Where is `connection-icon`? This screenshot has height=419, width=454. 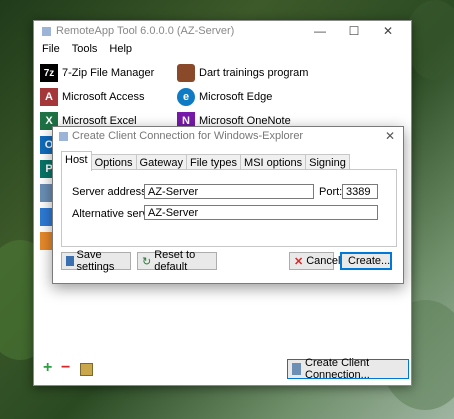
connection-icon is located at coordinates (296, 369).